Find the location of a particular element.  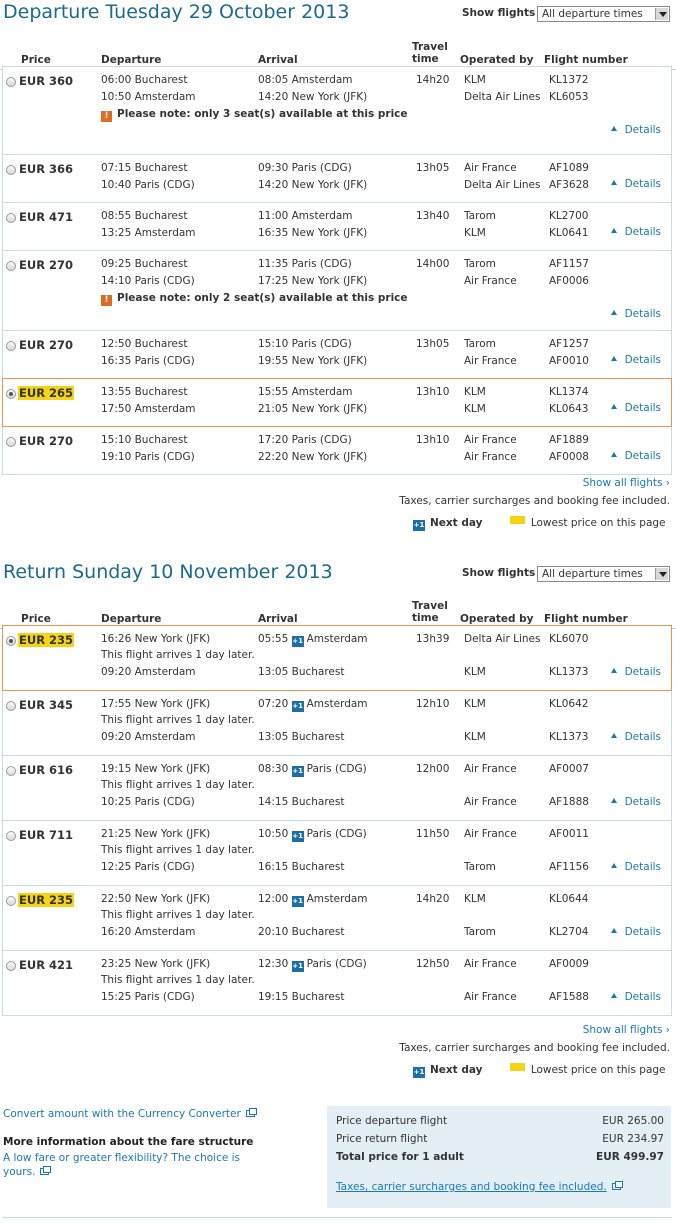

lowest-price-label: Lowest price on this page is located at coordinates (598, 523).